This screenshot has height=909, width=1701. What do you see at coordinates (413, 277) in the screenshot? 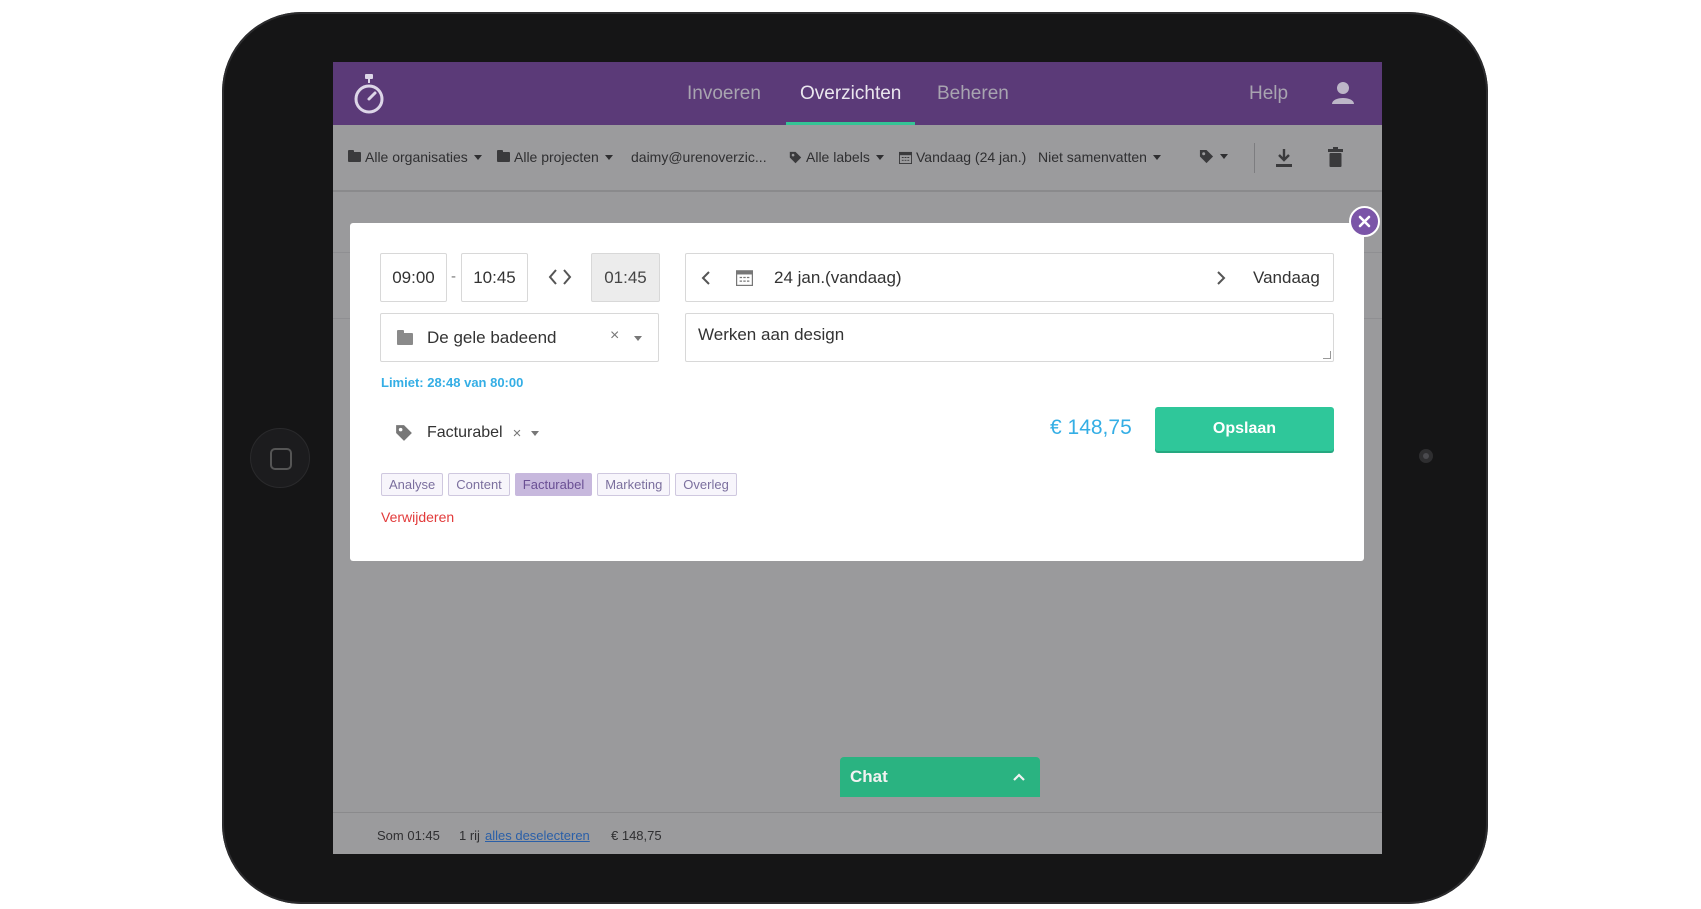
I see `start-time-input: 09:00` at bounding box center [413, 277].